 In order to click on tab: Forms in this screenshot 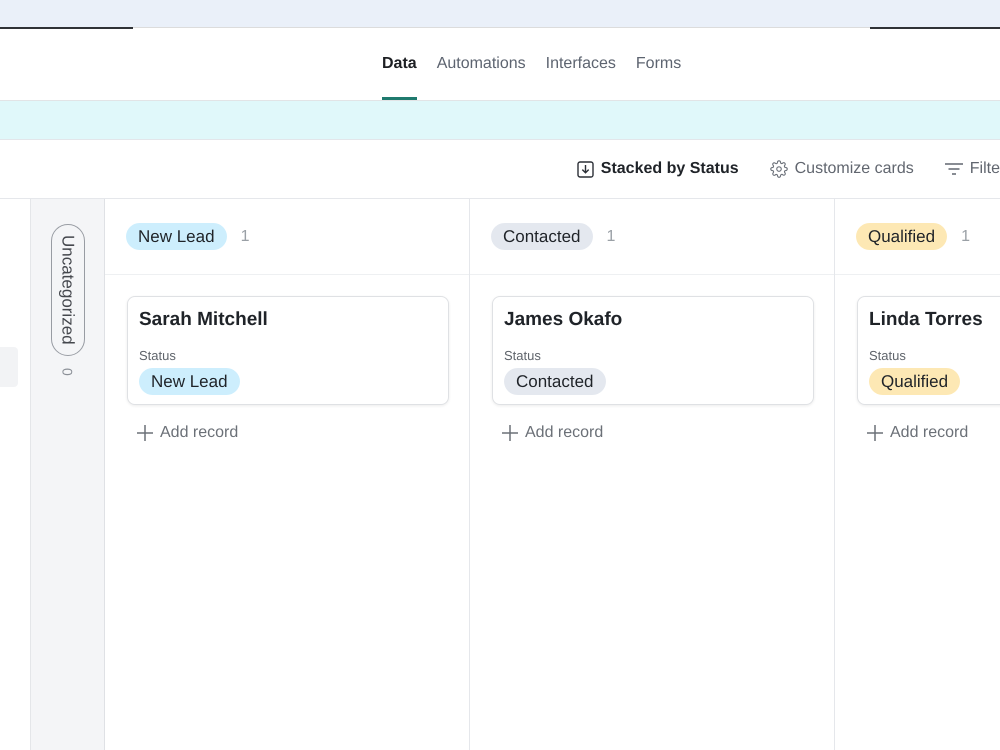, I will do `click(659, 64)`.